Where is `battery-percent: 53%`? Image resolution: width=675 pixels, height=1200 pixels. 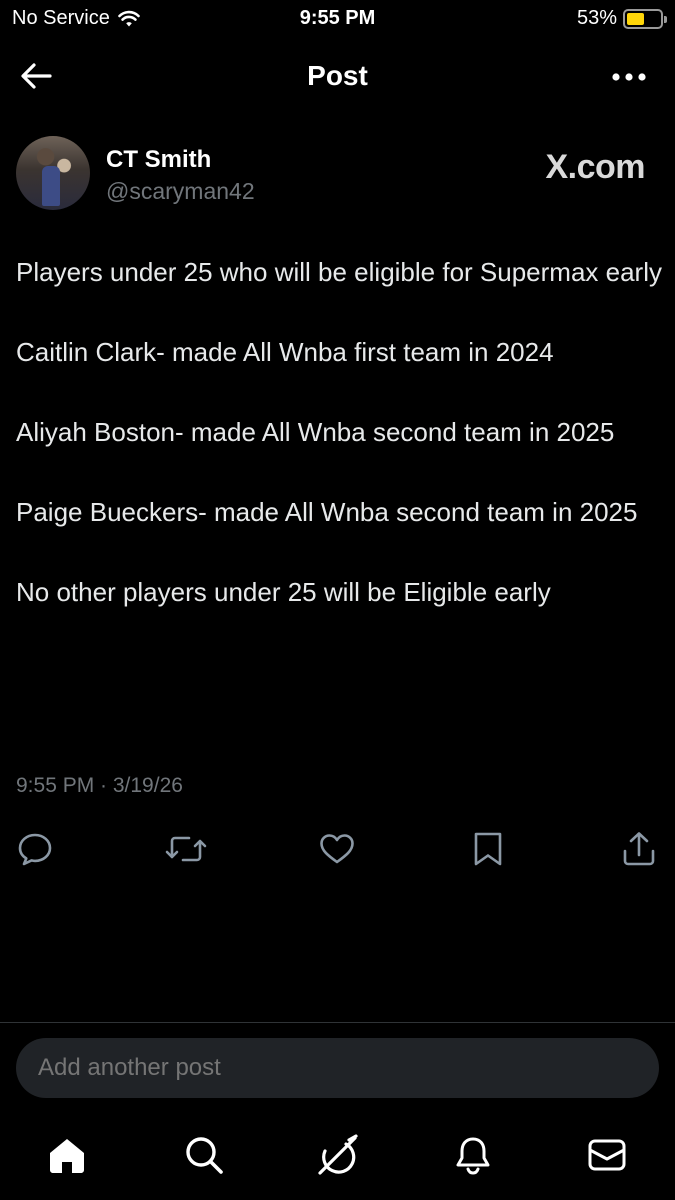
battery-percent: 53% is located at coordinates (596, 18).